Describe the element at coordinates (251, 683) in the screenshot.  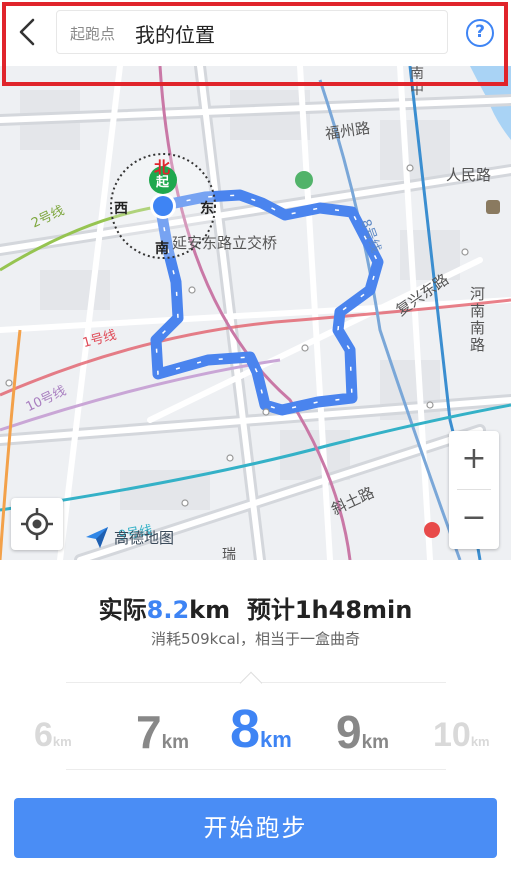
I see `picker-pointer` at that location.